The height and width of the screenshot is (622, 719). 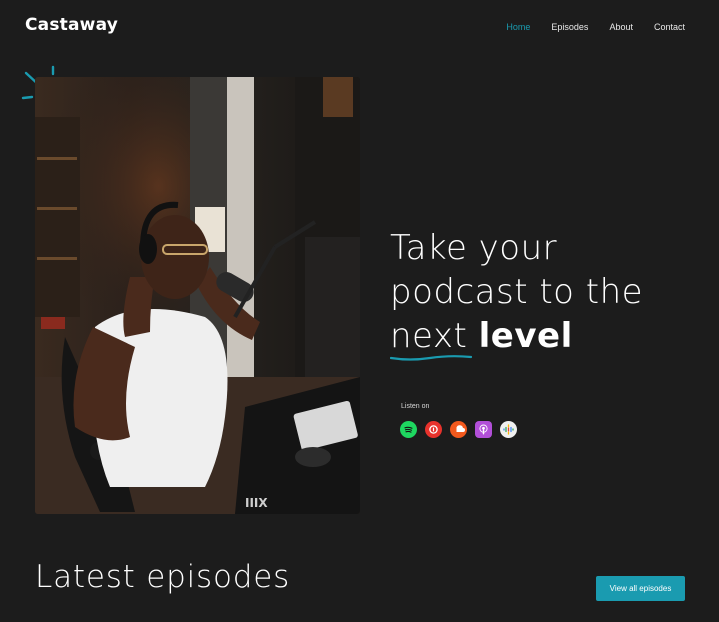 I want to click on soundcloud-icon, so click(x=458, y=429).